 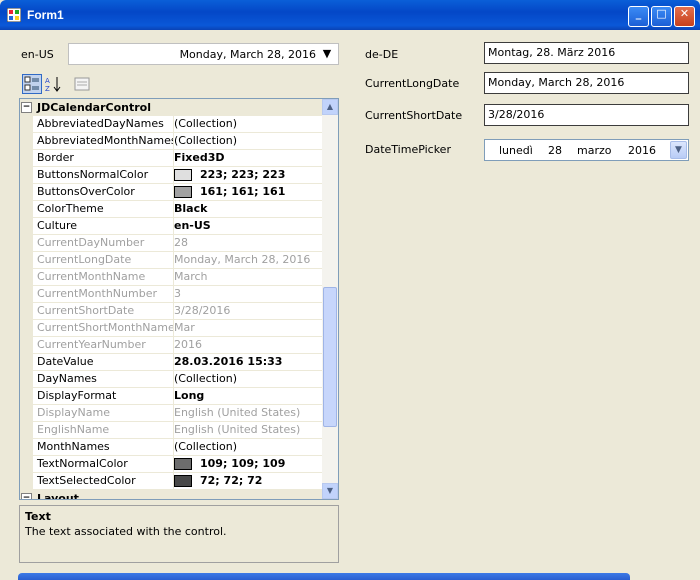 I want to click on property-value: 161; 161; 161, so click(x=248, y=192).